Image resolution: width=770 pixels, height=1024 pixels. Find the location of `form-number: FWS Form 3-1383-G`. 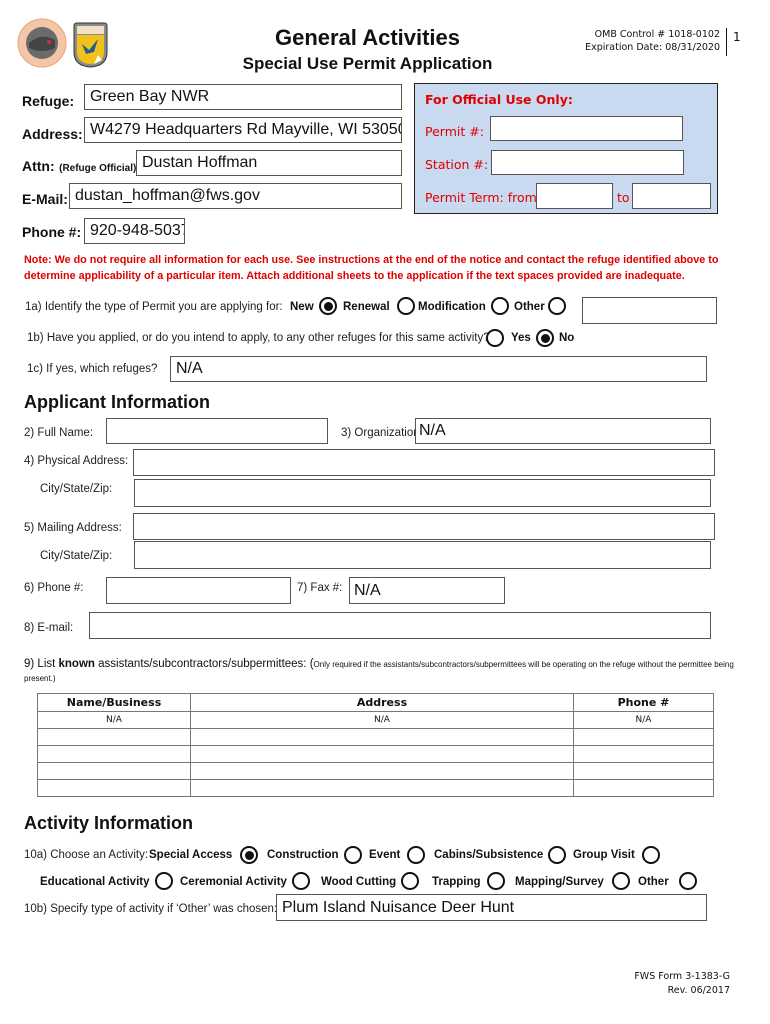

form-number: FWS Form 3-1383-G is located at coordinates (682, 976).